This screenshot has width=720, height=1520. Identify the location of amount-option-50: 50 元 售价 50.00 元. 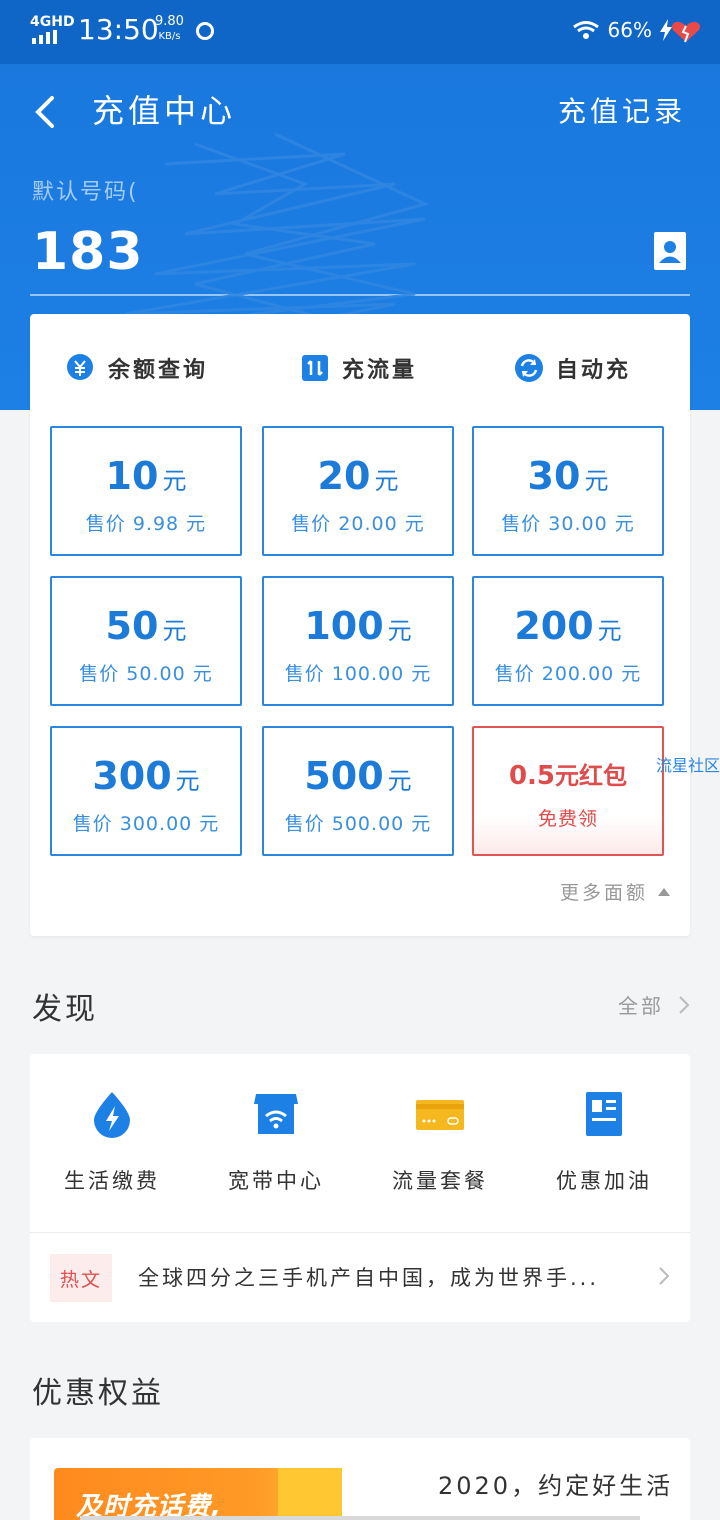
(146, 641).